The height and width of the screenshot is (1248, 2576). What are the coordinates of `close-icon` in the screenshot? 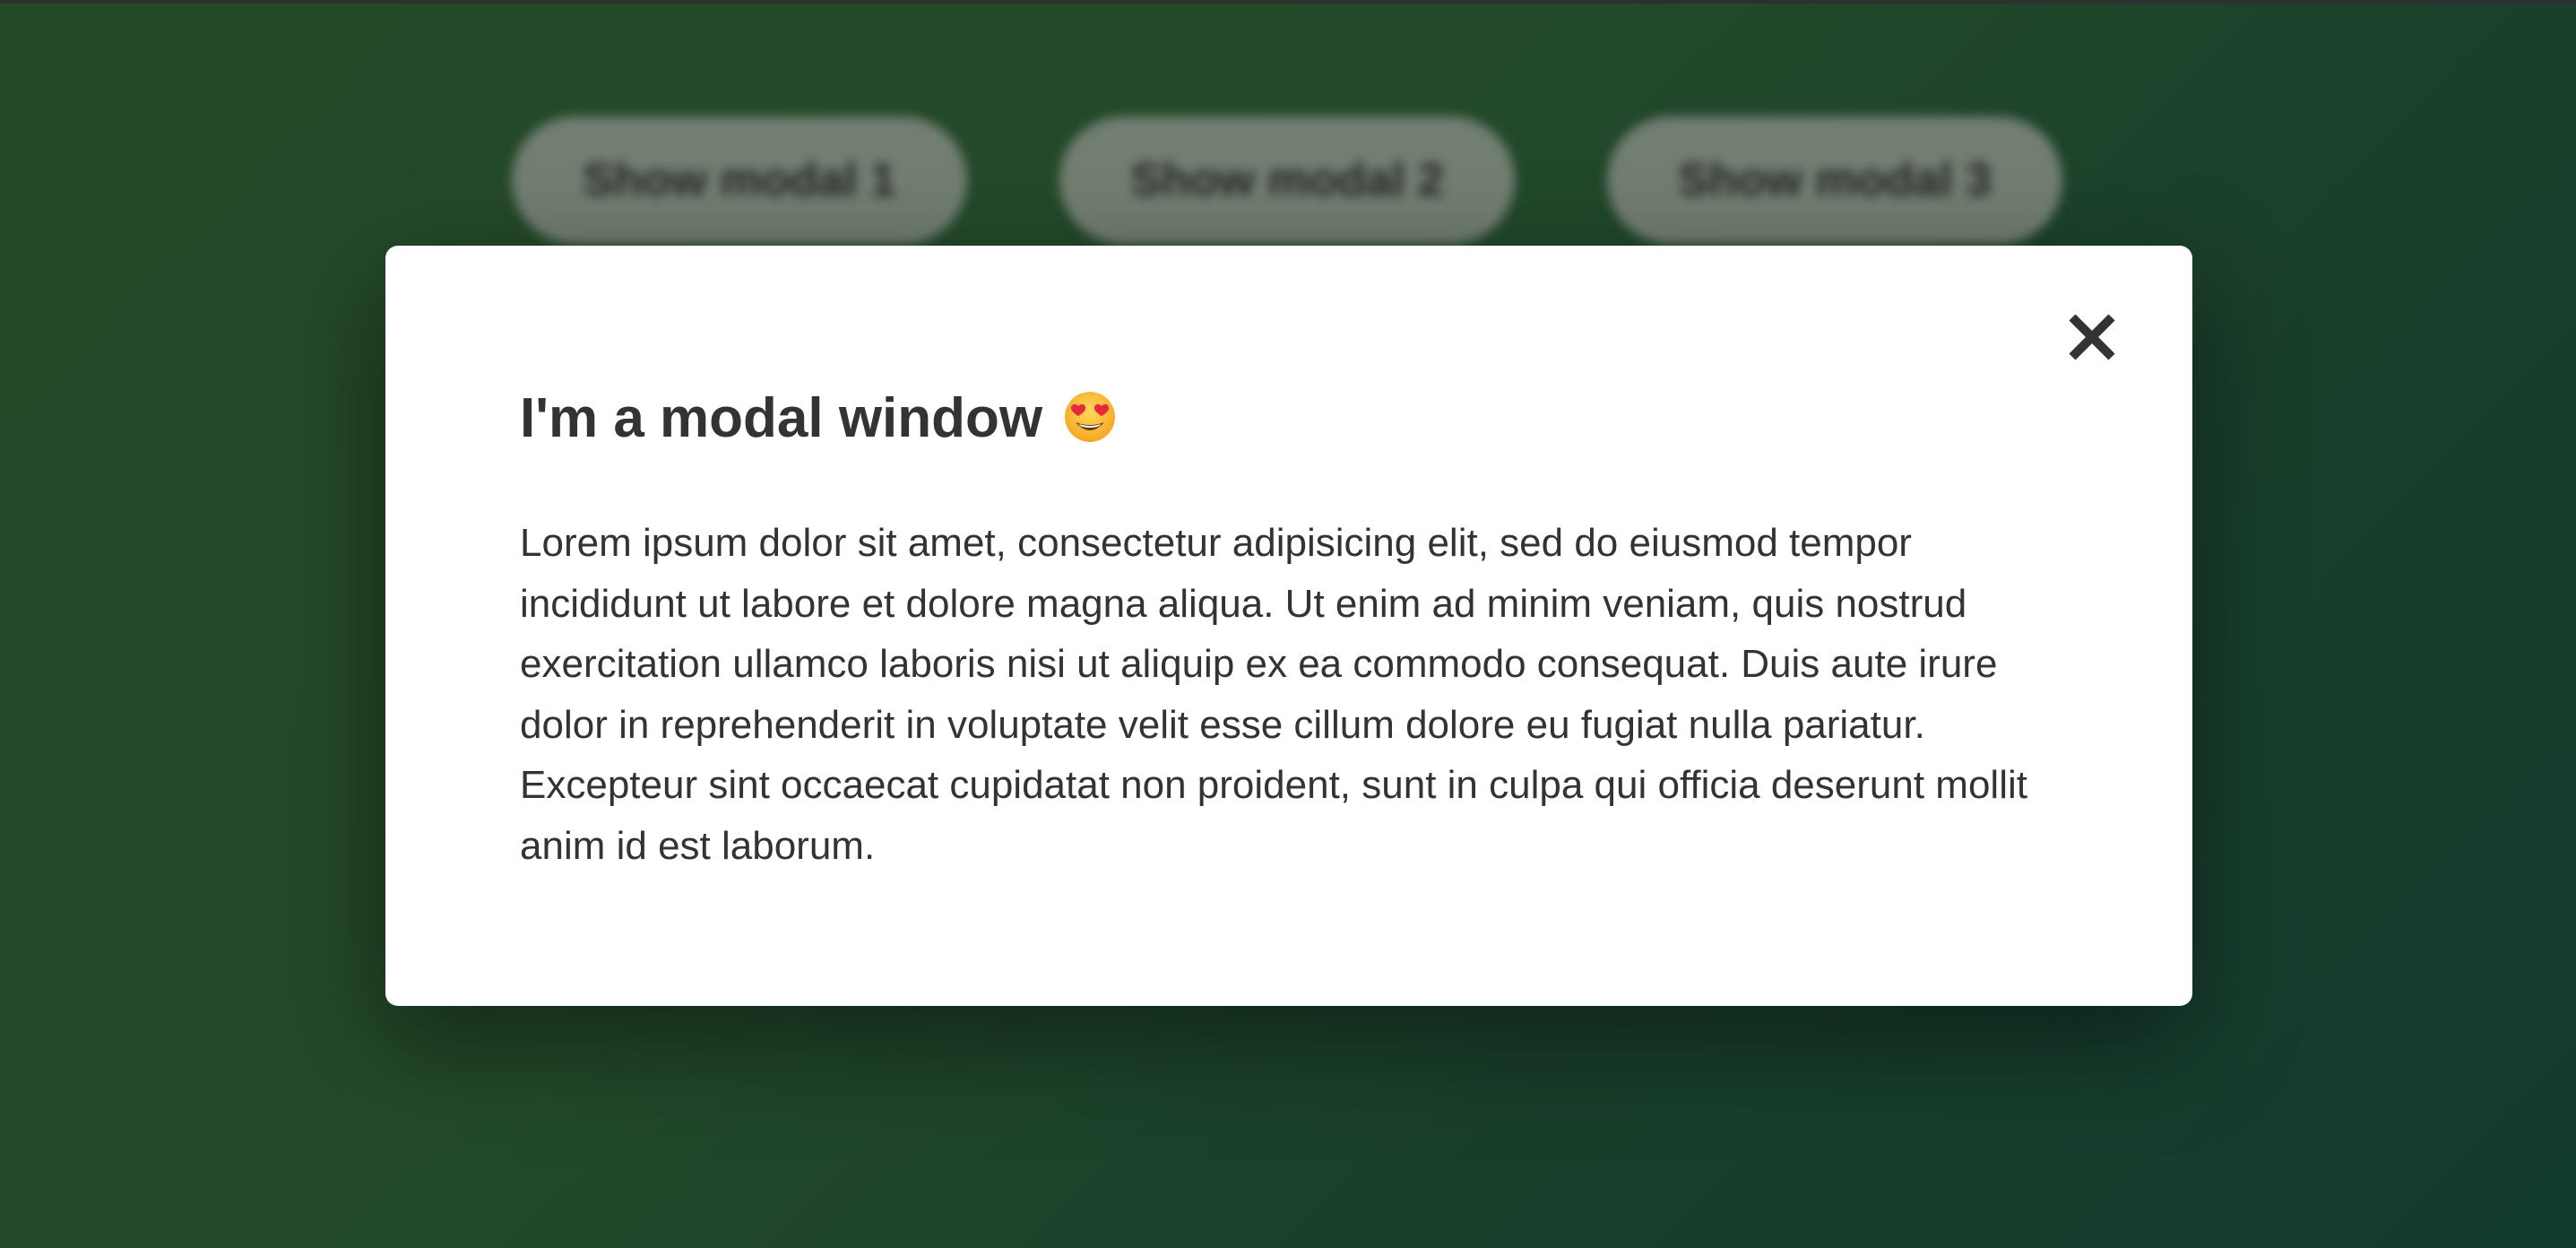 It's located at (2092, 337).